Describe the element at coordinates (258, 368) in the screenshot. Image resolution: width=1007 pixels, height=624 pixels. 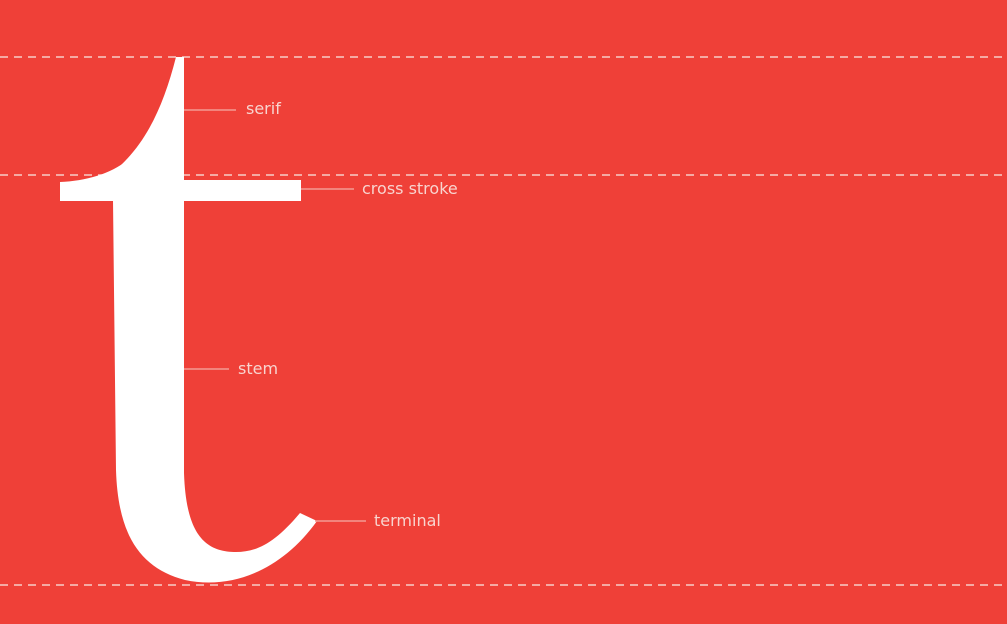
I see `stem-label: stem` at that location.